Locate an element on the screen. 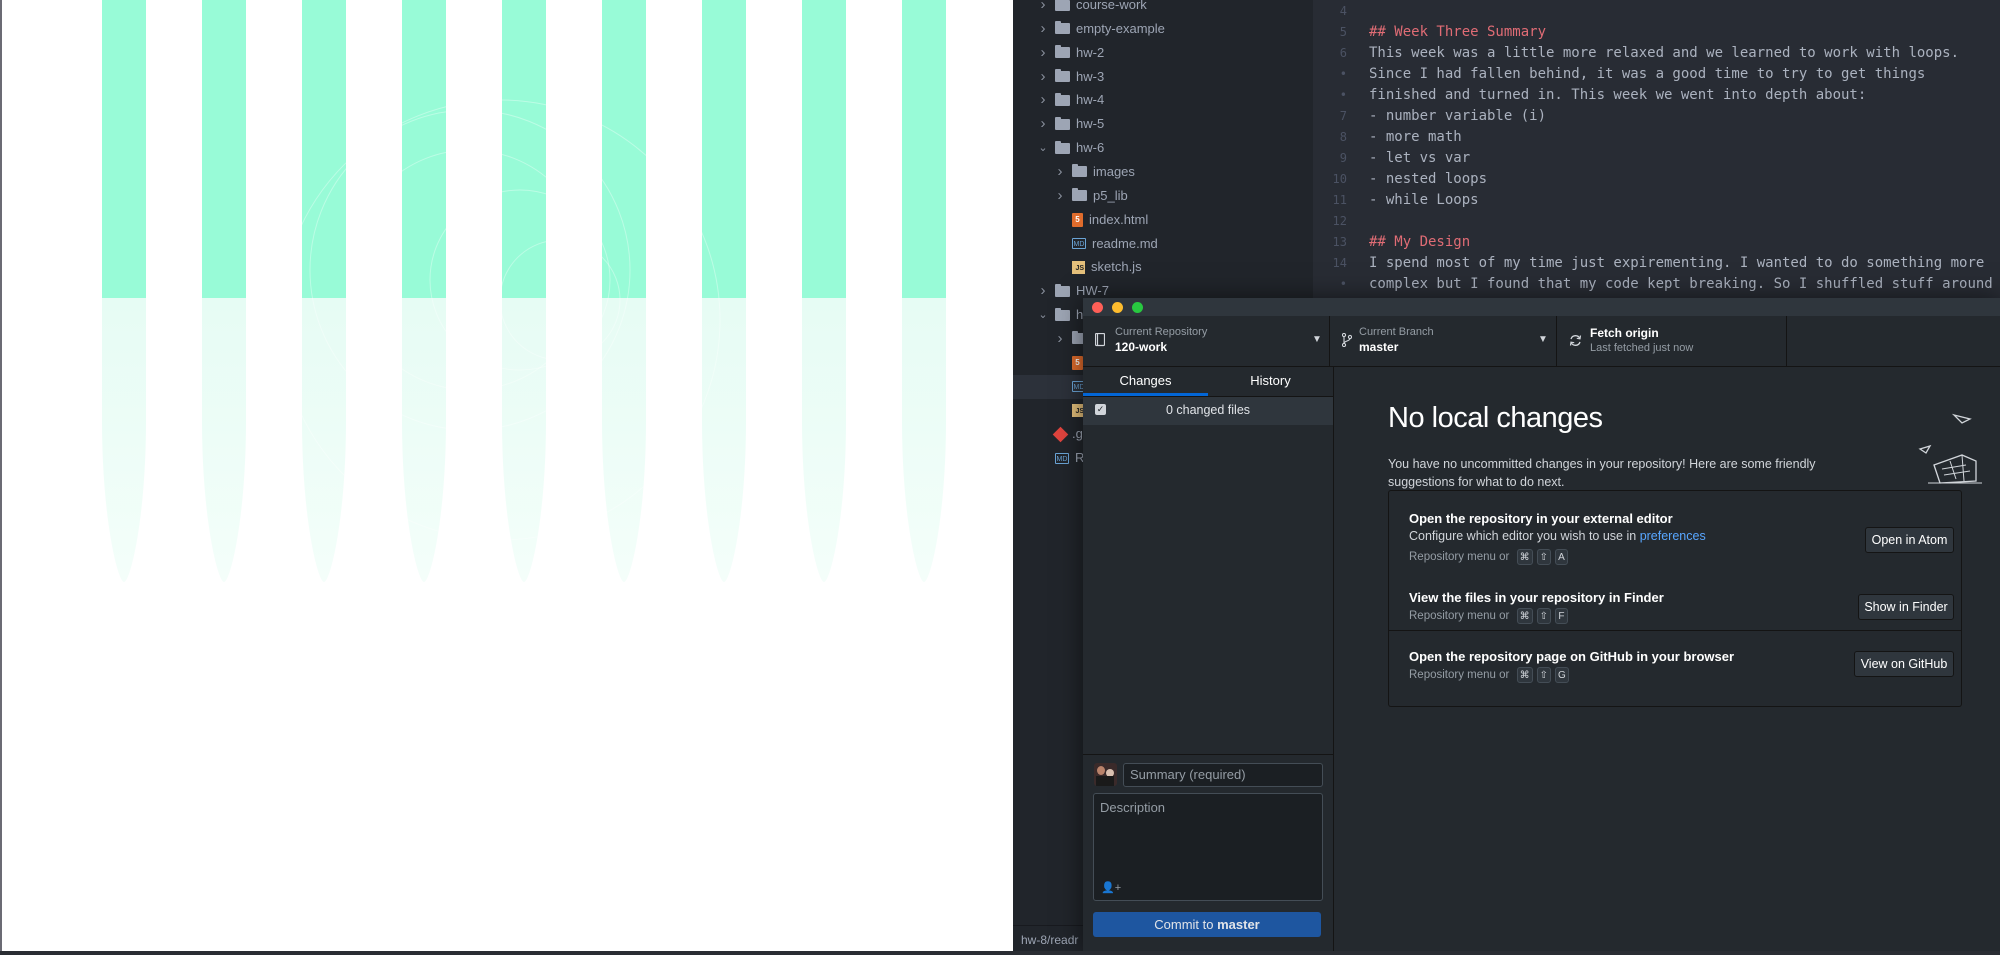 This screenshot has width=2000, height=955. tree-item: ⌄ hw-6 is located at coordinates (1163, 148).